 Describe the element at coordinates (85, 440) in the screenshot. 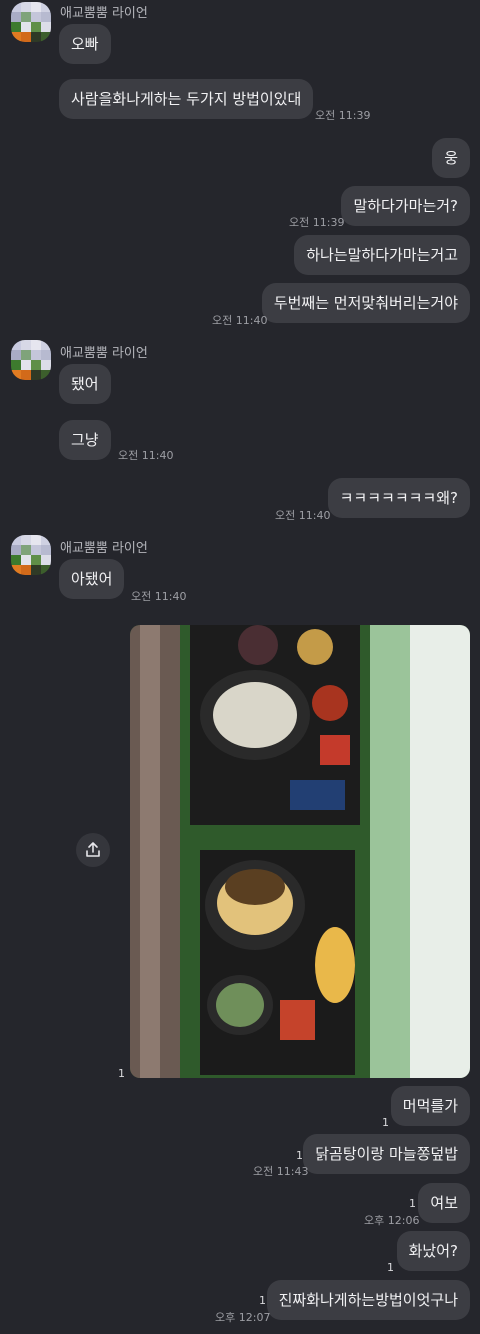

I see `message-bubble: 그냥` at that location.